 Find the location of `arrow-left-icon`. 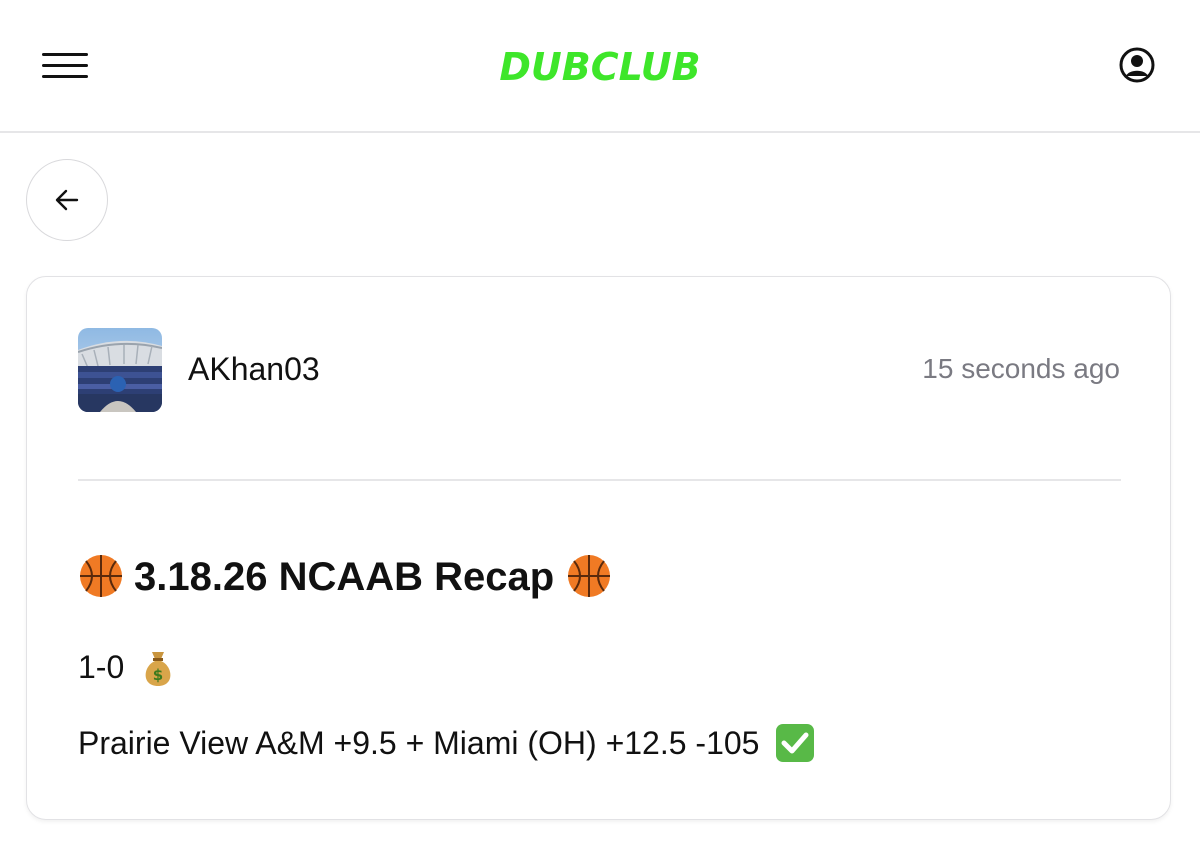

arrow-left-icon is located at coordinates (67, 200).